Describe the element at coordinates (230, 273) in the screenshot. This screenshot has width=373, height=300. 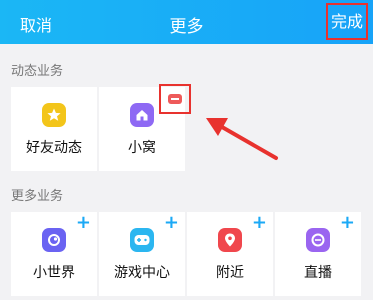
I see `tile-label: 附近` at that location.